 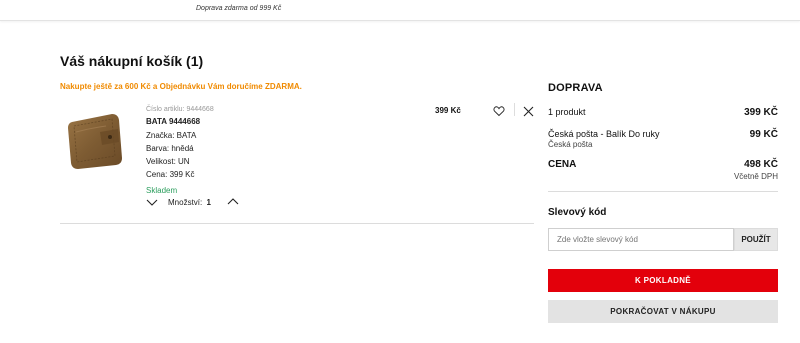 I want to click on summary-products-row: 1 produkt 399 KČ, so click(x=663, y=112).